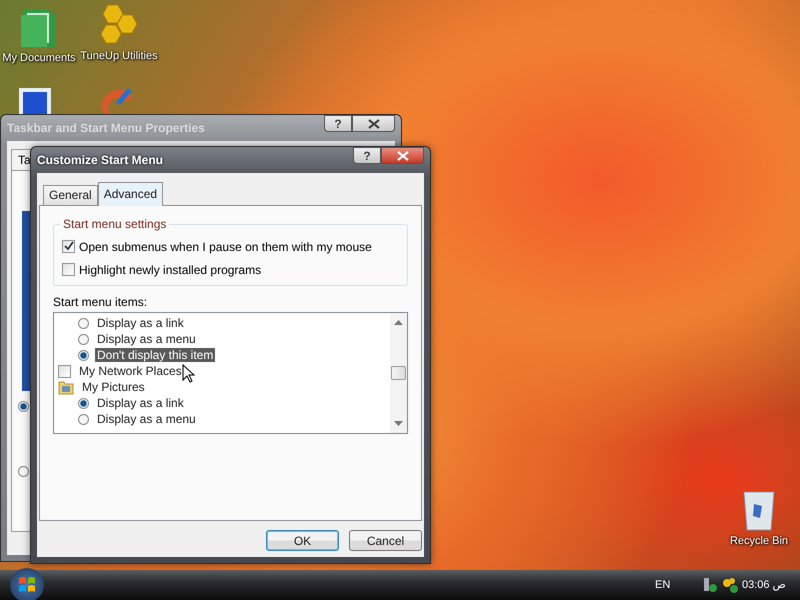  What do you see at coordinates (155, 355) in the screenshot?
I see `option-label: Don't display this item` at bounding box center [155, 355].